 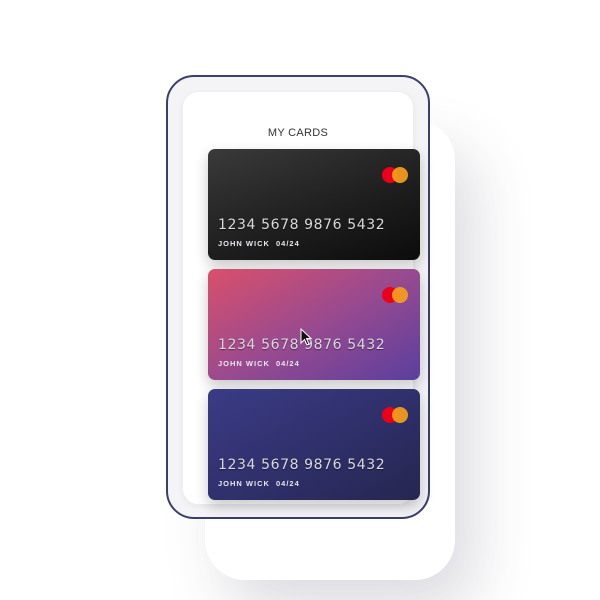 I want to click on card-navy: 1234 5678 9876 5432 JOHN WICK 04/24, so click(x=314, y=444).